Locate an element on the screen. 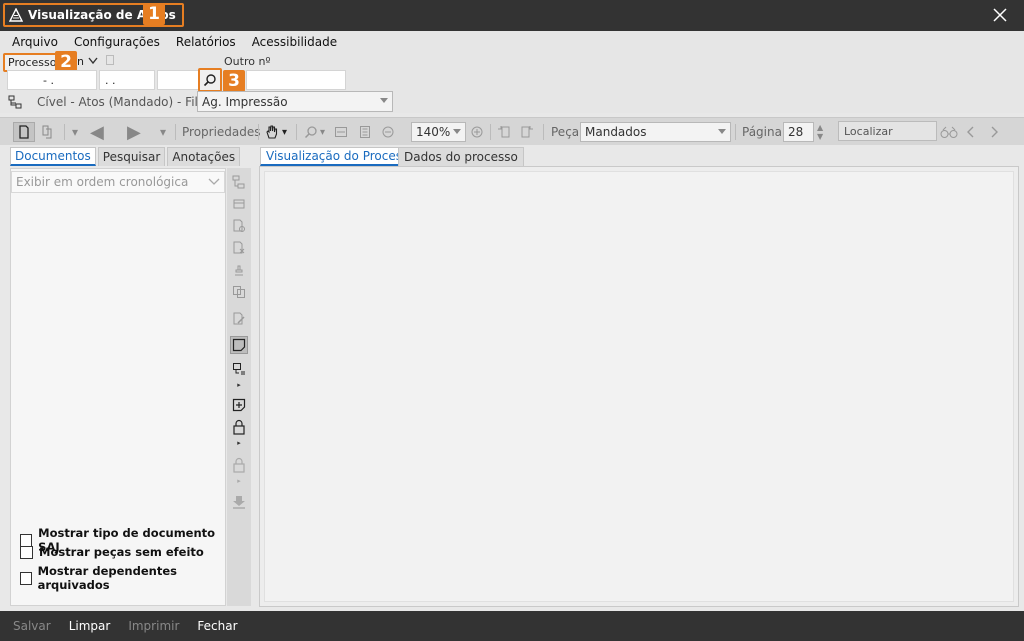 This screenshot has height=641, width=1024. hierarchy-icon is located at coordinates (15, 102).